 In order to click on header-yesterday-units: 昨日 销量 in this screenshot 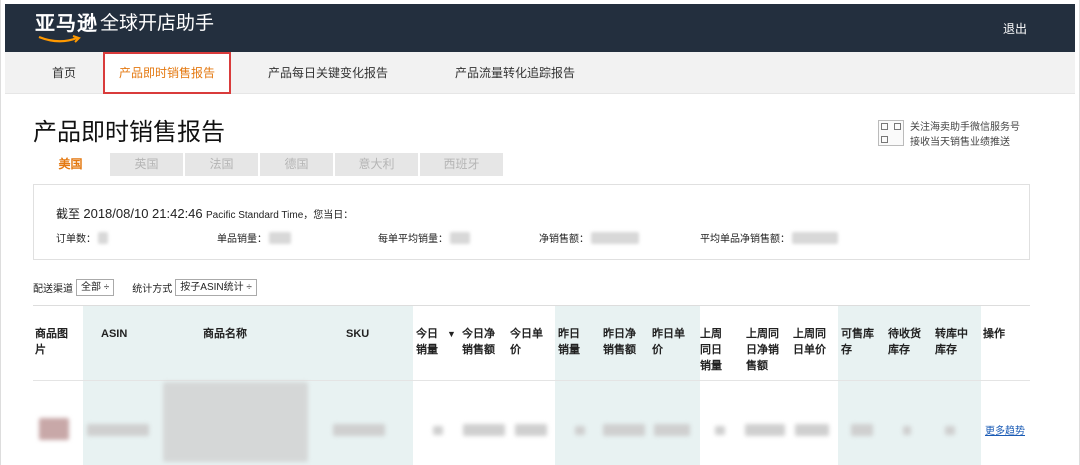, I will do `click(575, 343)`.